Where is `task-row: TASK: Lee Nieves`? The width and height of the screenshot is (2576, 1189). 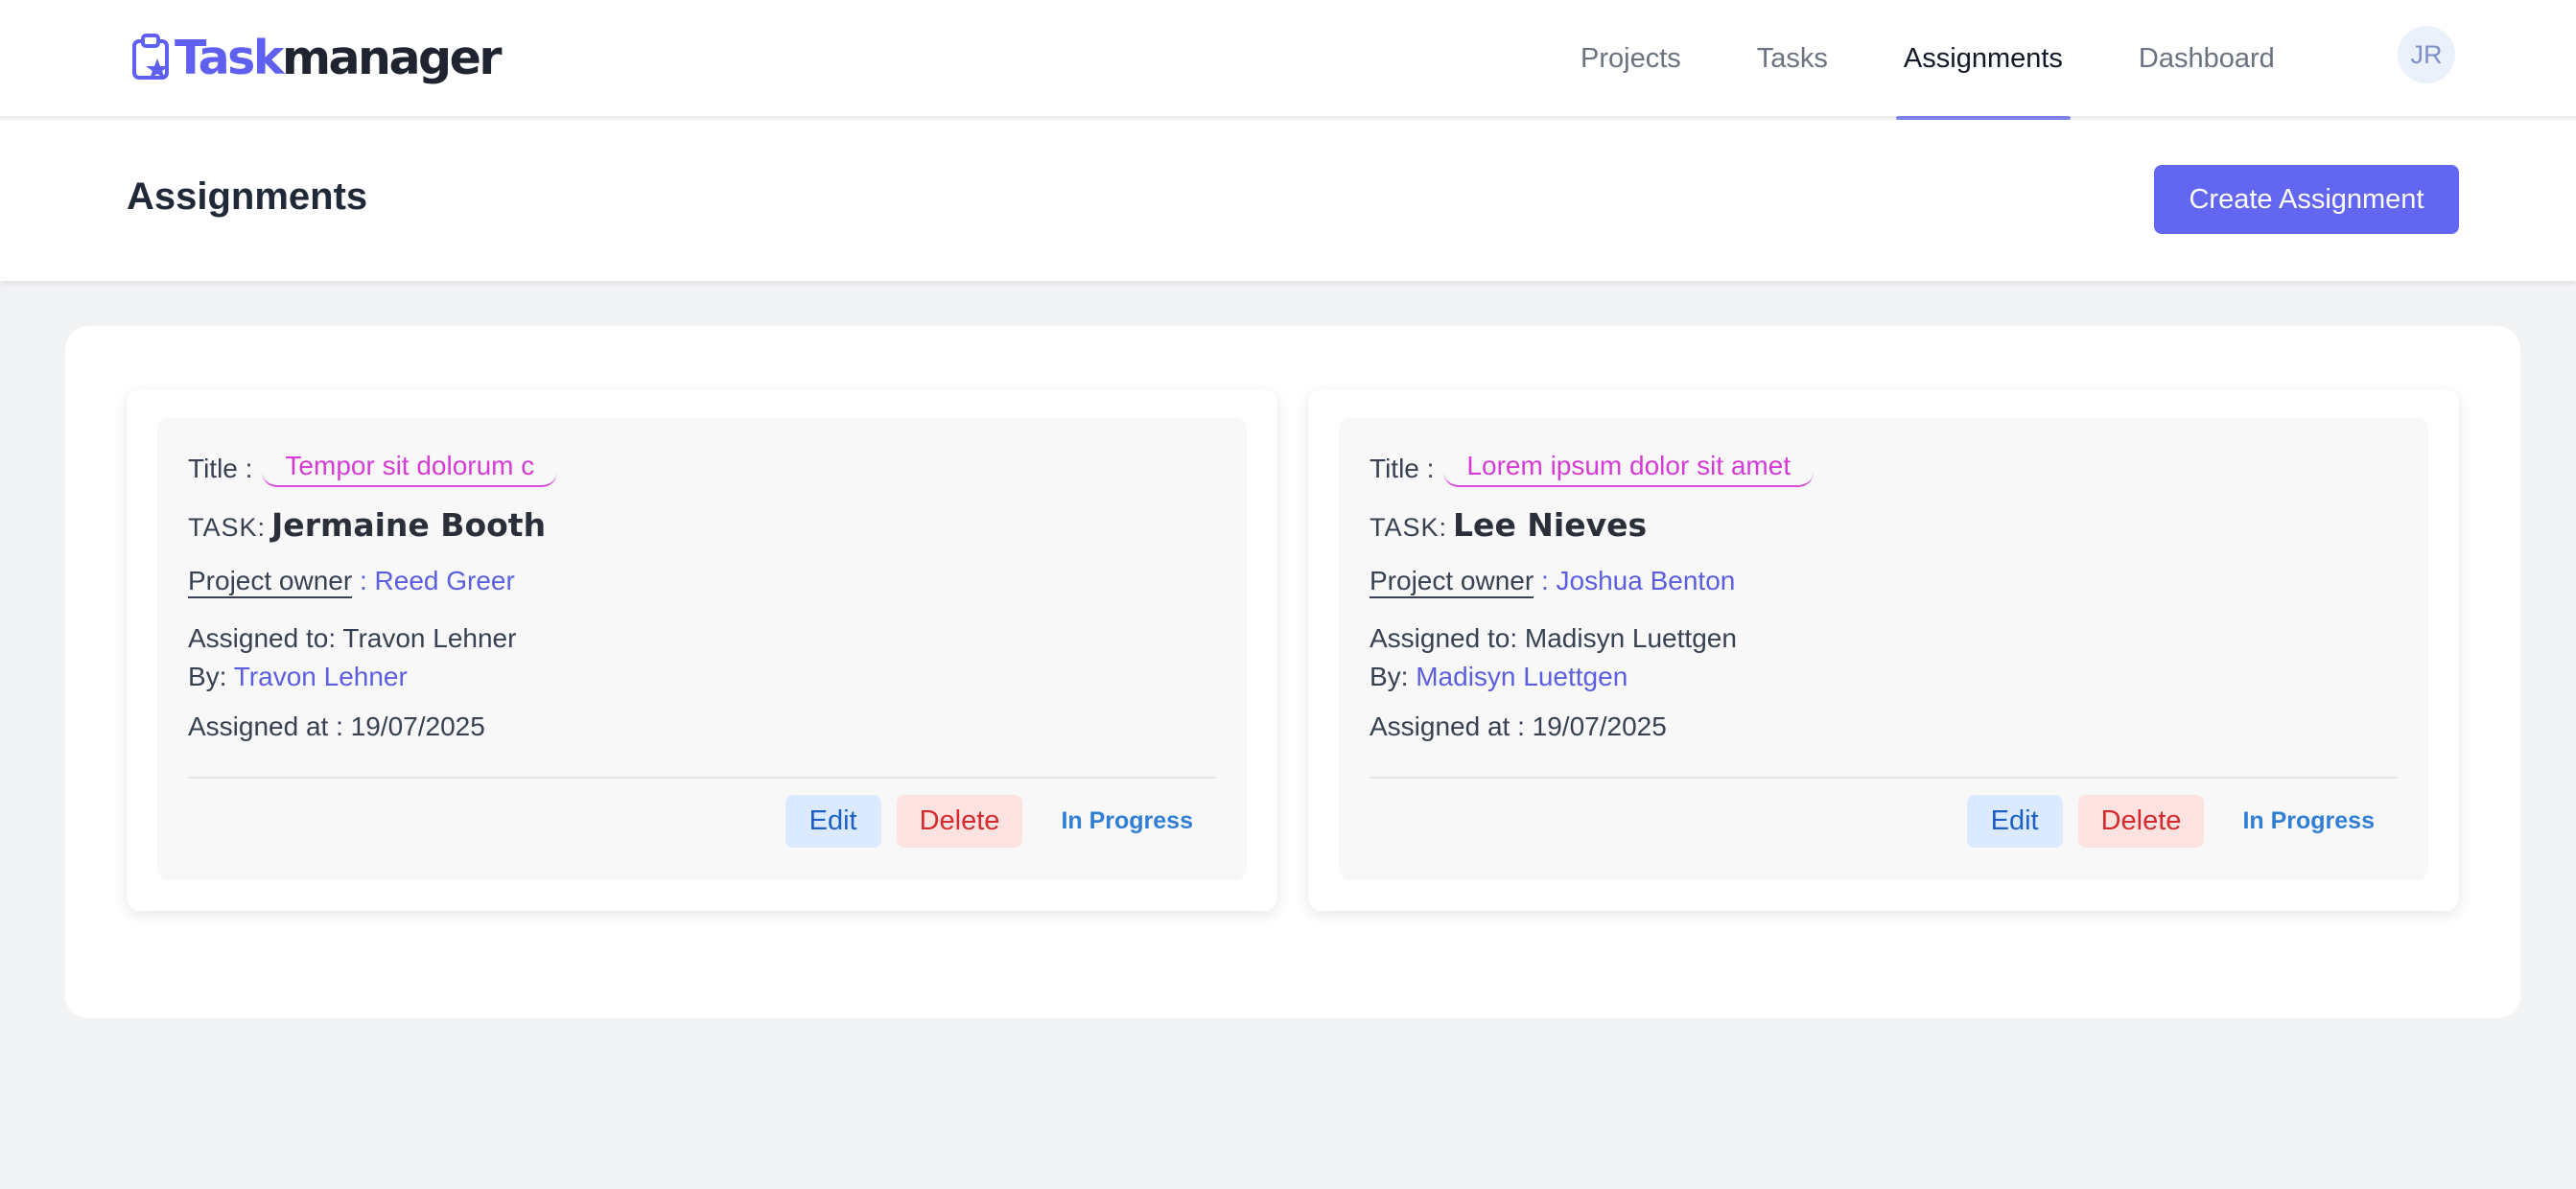
task-row: TASK: Lee Nieves is located at coordinates (1508, 525).